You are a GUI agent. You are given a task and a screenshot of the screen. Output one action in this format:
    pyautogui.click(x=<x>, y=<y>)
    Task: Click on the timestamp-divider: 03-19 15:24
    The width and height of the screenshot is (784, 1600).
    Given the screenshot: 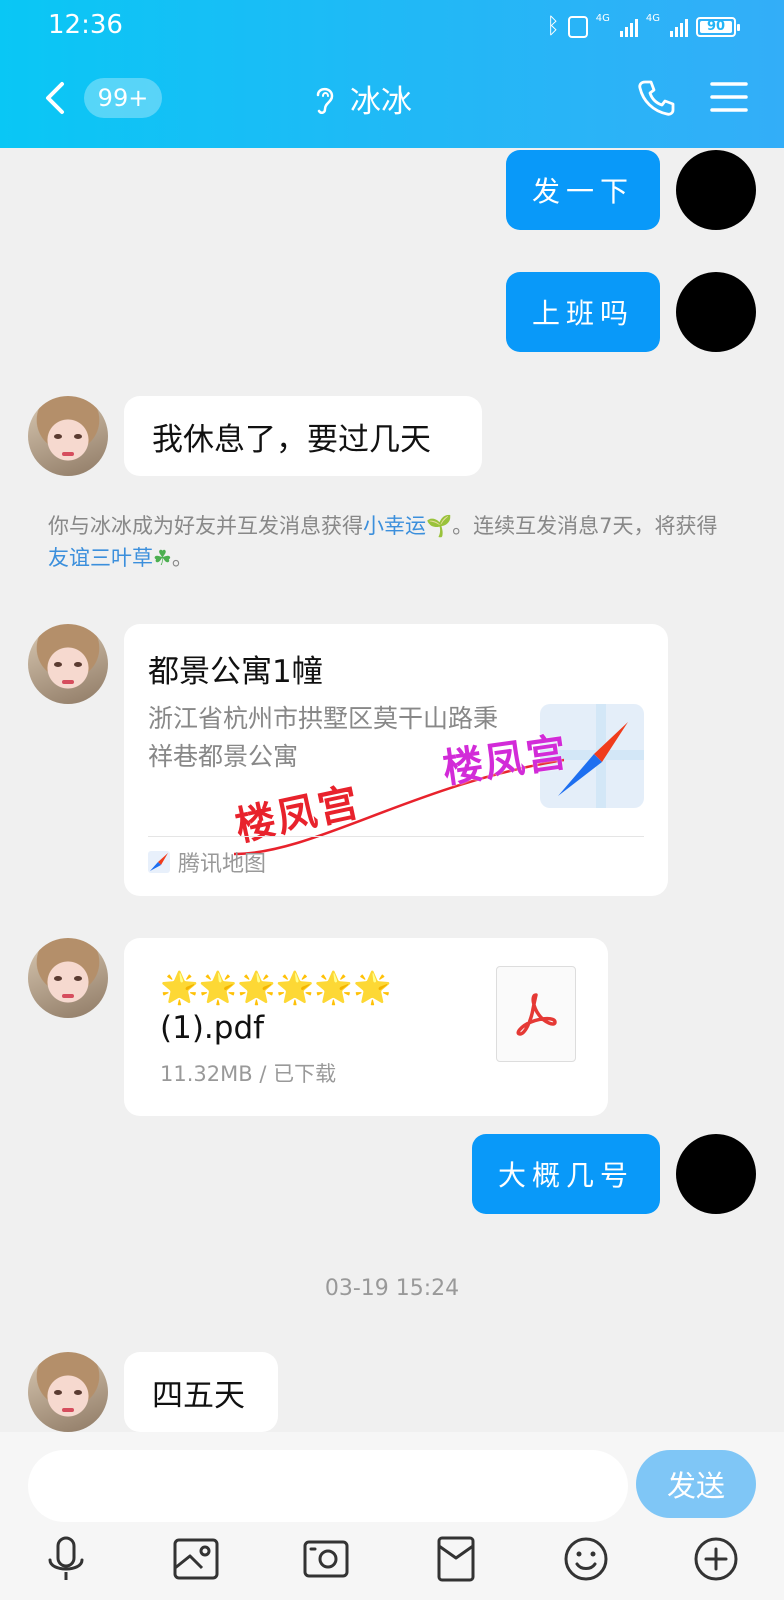 What is the action you would take?
    pyautogui.click(x=392, y=1288)
    